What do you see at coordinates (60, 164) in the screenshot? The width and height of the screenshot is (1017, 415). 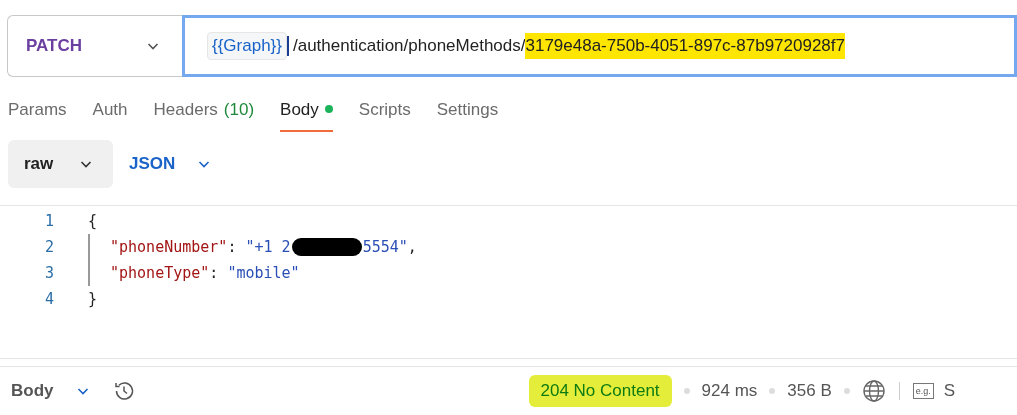 I see `body-mode-dropdown: raw` at bounding box center [60, 164].